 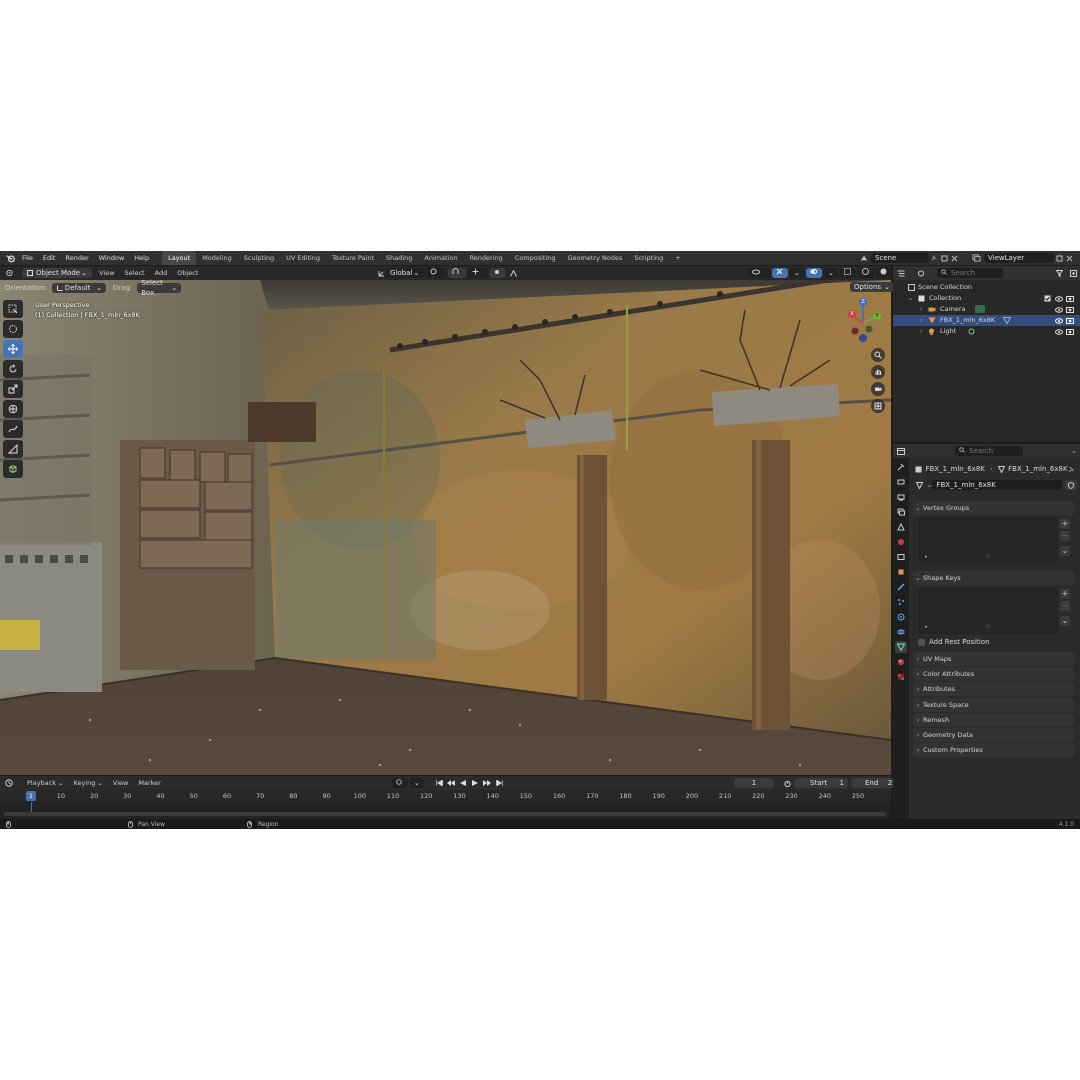 What do you see at coordinates (1065, 606) in the screenshot?
I see `remove-shape-key-button: −` at bounding box center [1065, 606].